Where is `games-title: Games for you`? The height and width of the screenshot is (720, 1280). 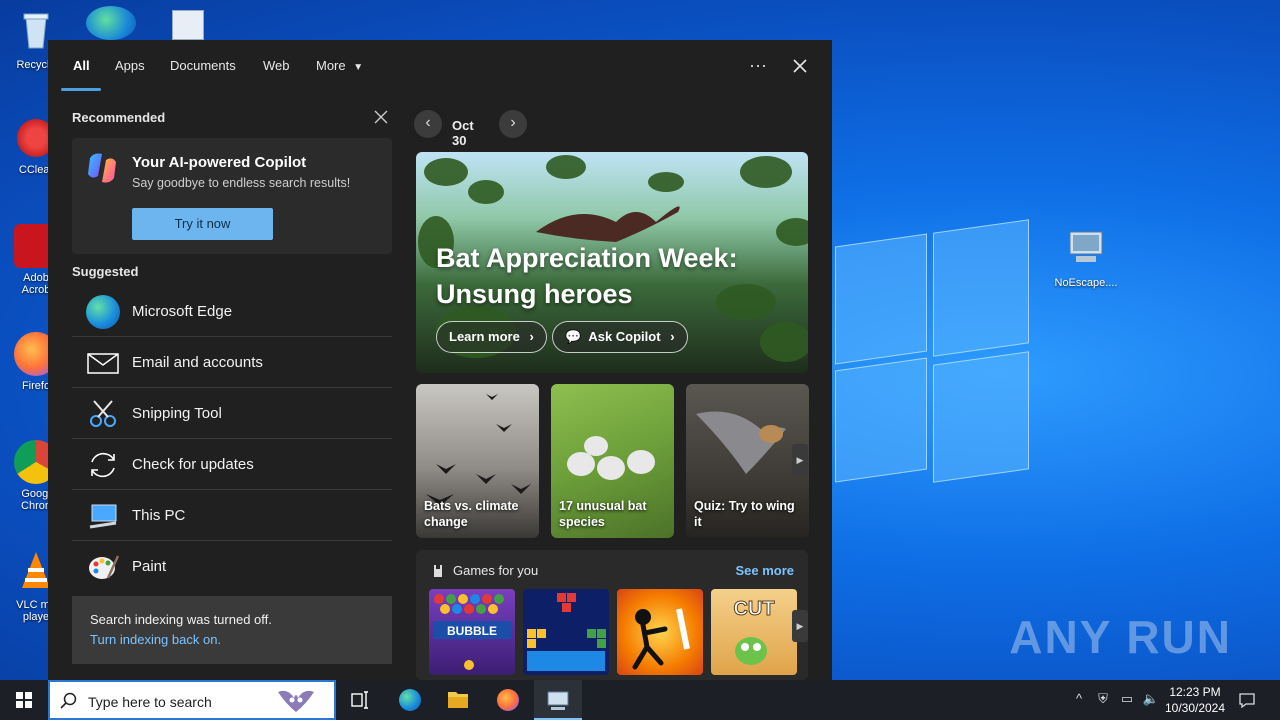 games-title: Games for you is located at coordinates (496, 570).